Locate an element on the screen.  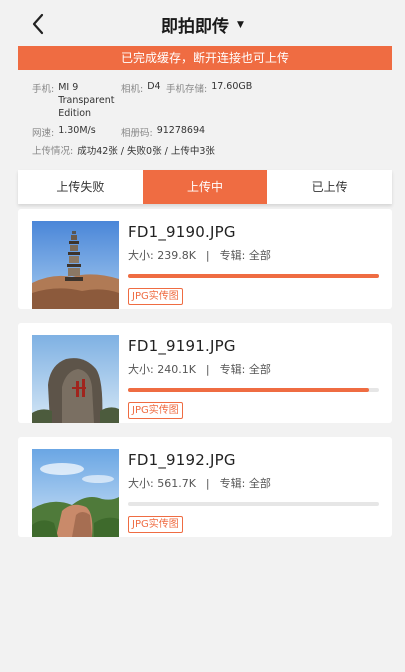
album-code-info: 相册码: 91278694 is located at coordinates (163, 132).